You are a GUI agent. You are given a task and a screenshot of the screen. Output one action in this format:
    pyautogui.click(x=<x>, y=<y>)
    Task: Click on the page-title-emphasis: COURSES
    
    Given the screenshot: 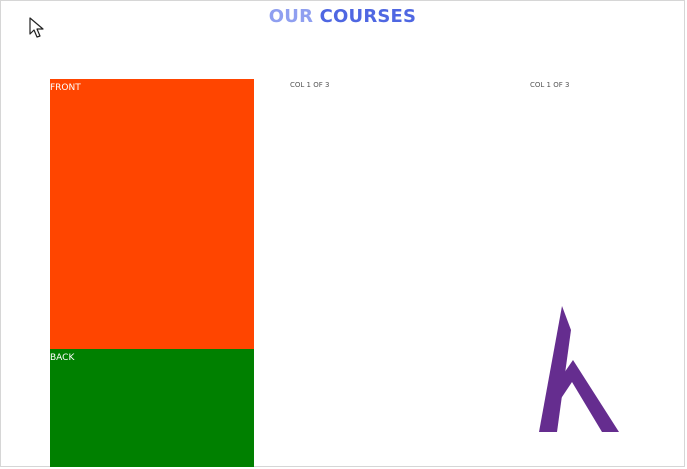 What is the action you would take?
    pyautogui.click(x=368, y=16)
    